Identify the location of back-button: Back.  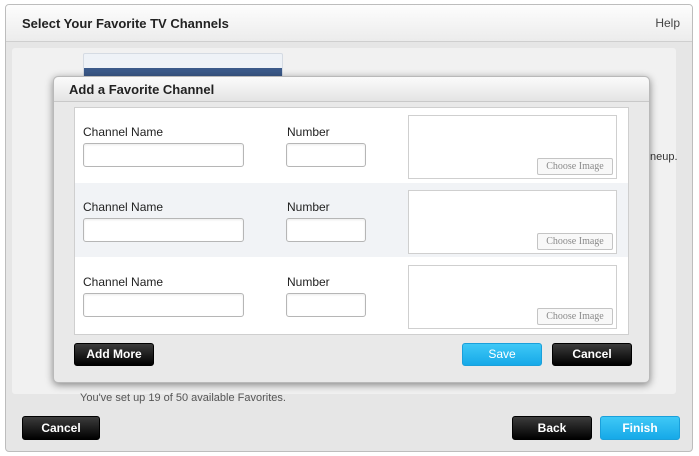
(552, 428).